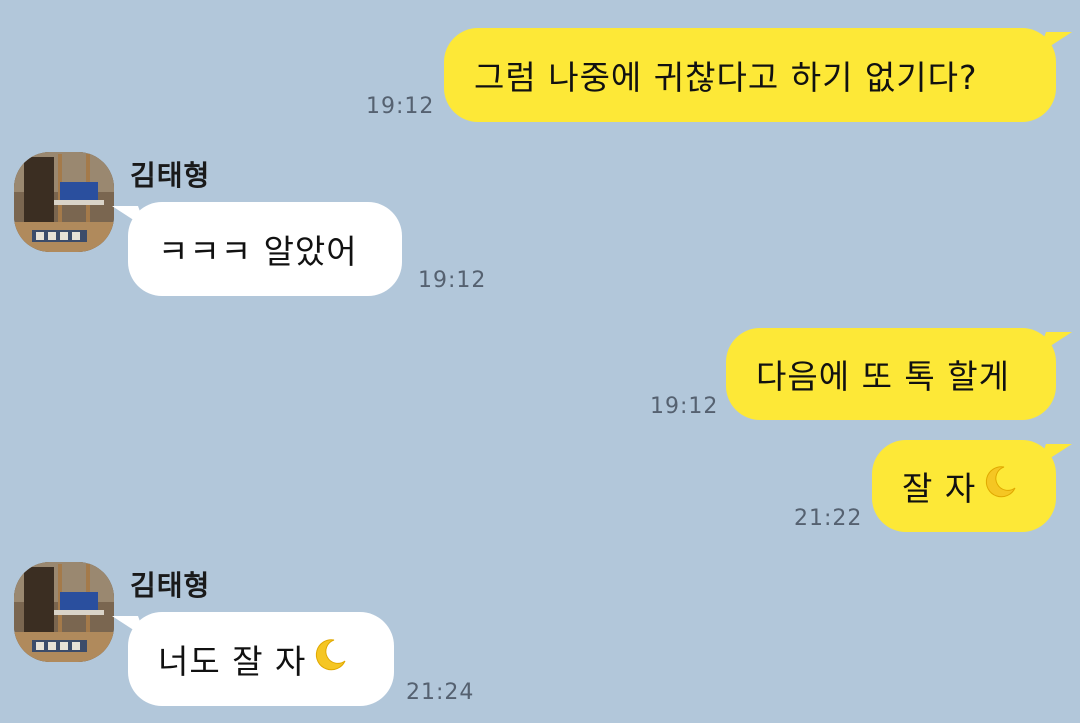 The width and height of the screenshot is (1080, 723). I want to click on outgoing-message-bubble: 그럼 나중에 귀찮다고 하기 없기다?, so click(750, 75).